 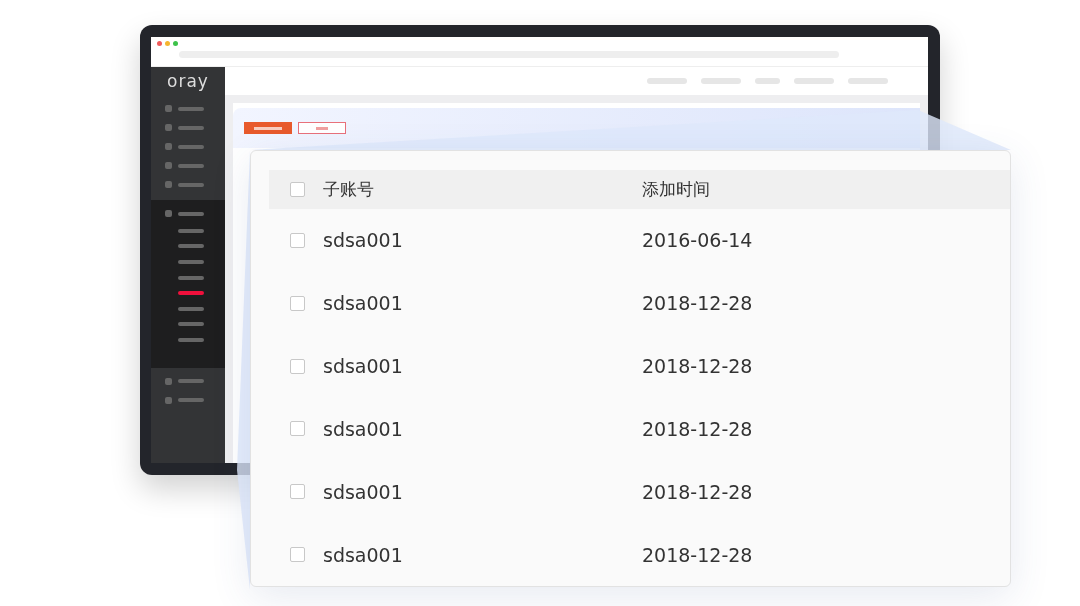 I want to click on column-header: 添加时间, so click(x=676, y=189).